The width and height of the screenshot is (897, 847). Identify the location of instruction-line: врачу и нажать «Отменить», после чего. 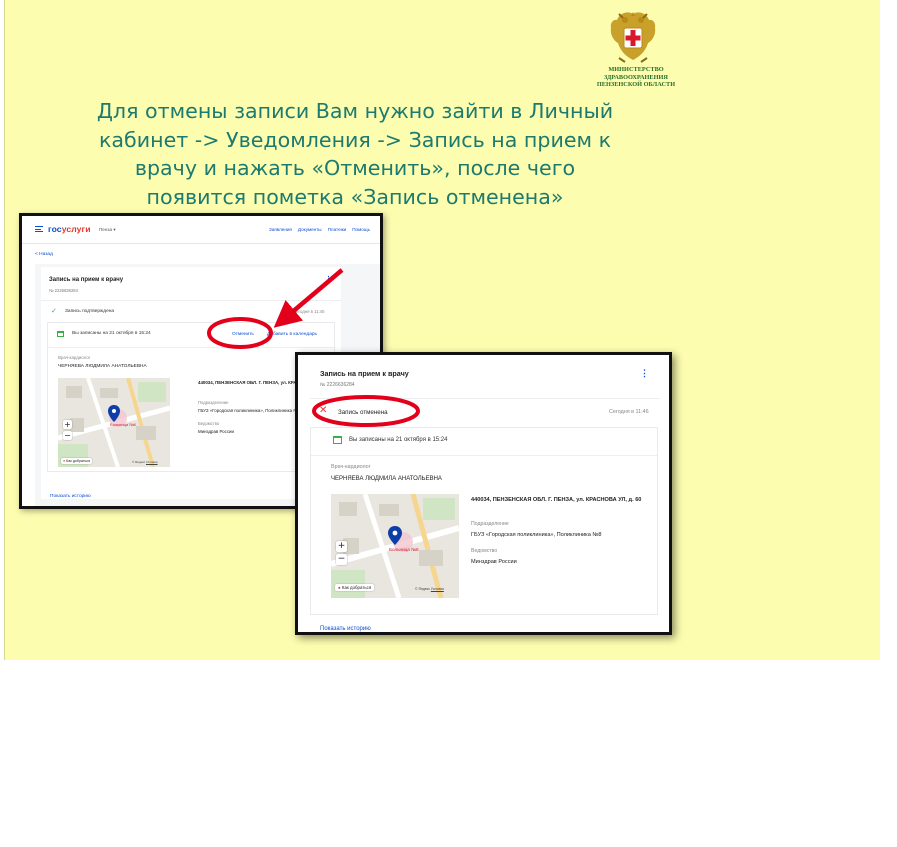
(355, 168).